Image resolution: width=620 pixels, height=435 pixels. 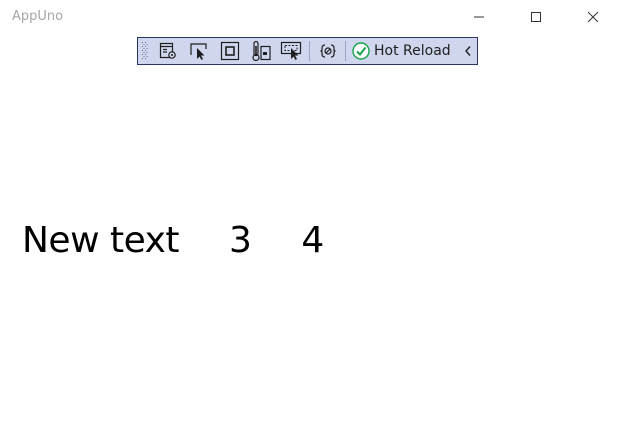 I want to click on live-visual-tree-icon, so click(x=167, y=50).